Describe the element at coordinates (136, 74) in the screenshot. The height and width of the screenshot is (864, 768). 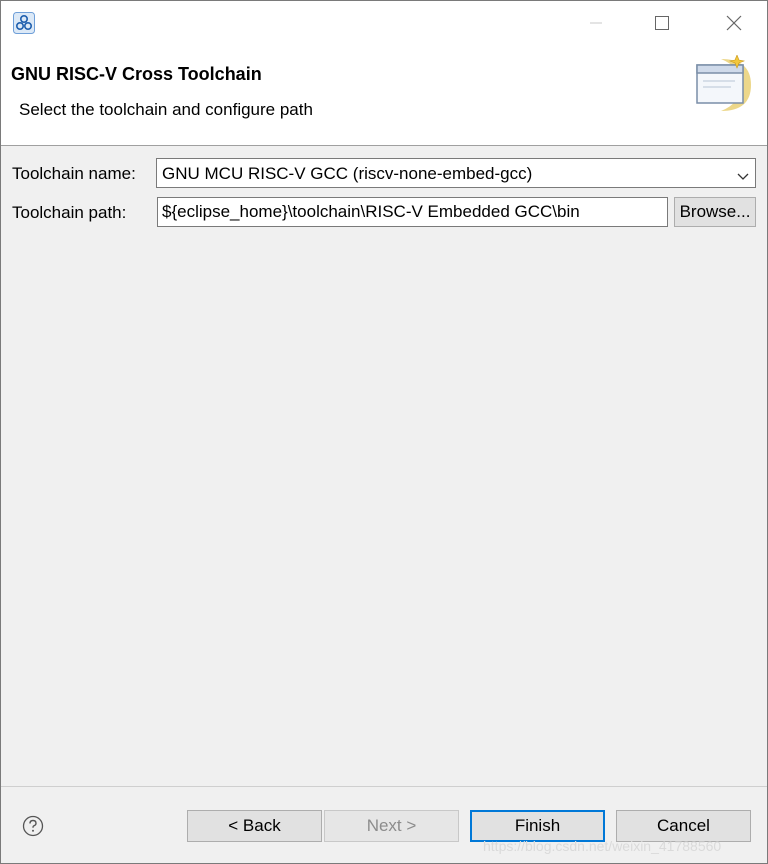
I see `page-title: GNU RISC-V Cross Toolchain` at that location.